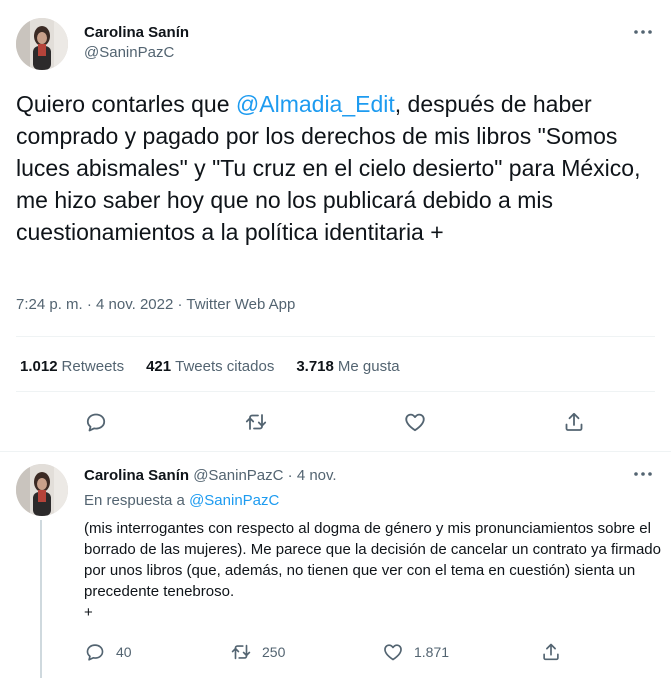 The image size is (671, 678). I want to click on quote-tweets-label: Tweets citados, so click(225, 366).